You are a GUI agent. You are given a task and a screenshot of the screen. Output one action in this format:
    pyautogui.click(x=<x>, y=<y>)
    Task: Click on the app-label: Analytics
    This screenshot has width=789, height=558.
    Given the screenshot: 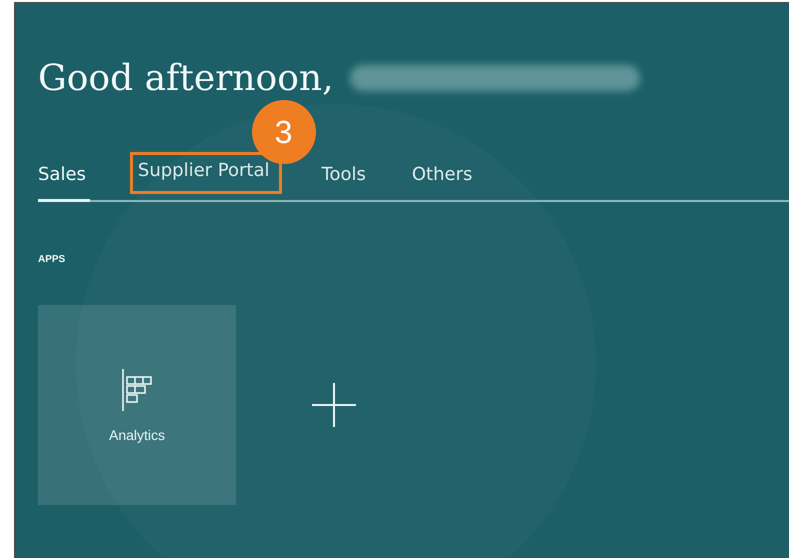 What is the action you would take?
    pyautogui.click(x=137, y=435)
    